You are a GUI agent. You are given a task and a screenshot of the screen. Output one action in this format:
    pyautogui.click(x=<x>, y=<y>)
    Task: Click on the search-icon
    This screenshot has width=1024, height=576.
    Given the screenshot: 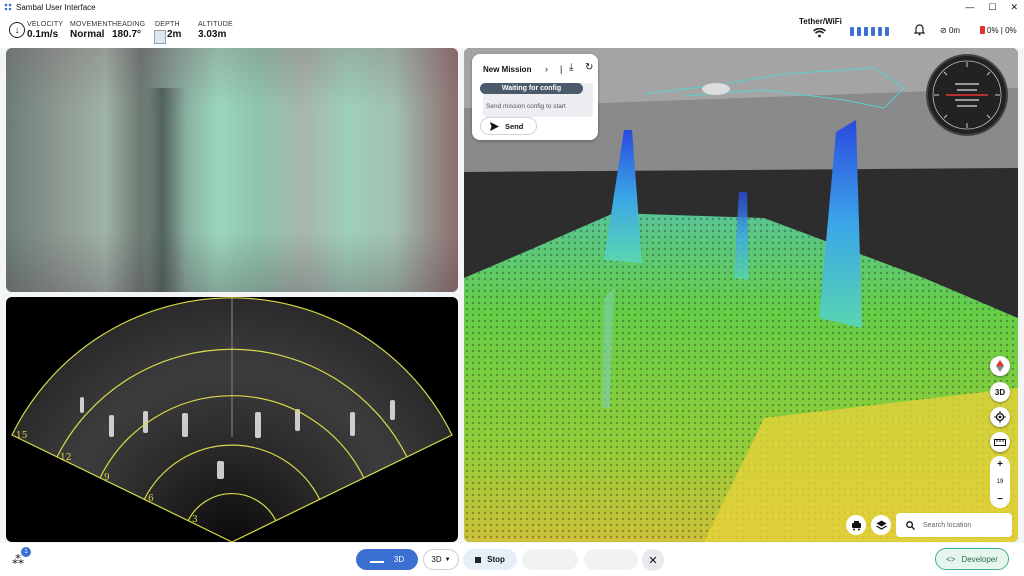 What is the action you would take?
    pyautogui.click(x=910, y=525)
    